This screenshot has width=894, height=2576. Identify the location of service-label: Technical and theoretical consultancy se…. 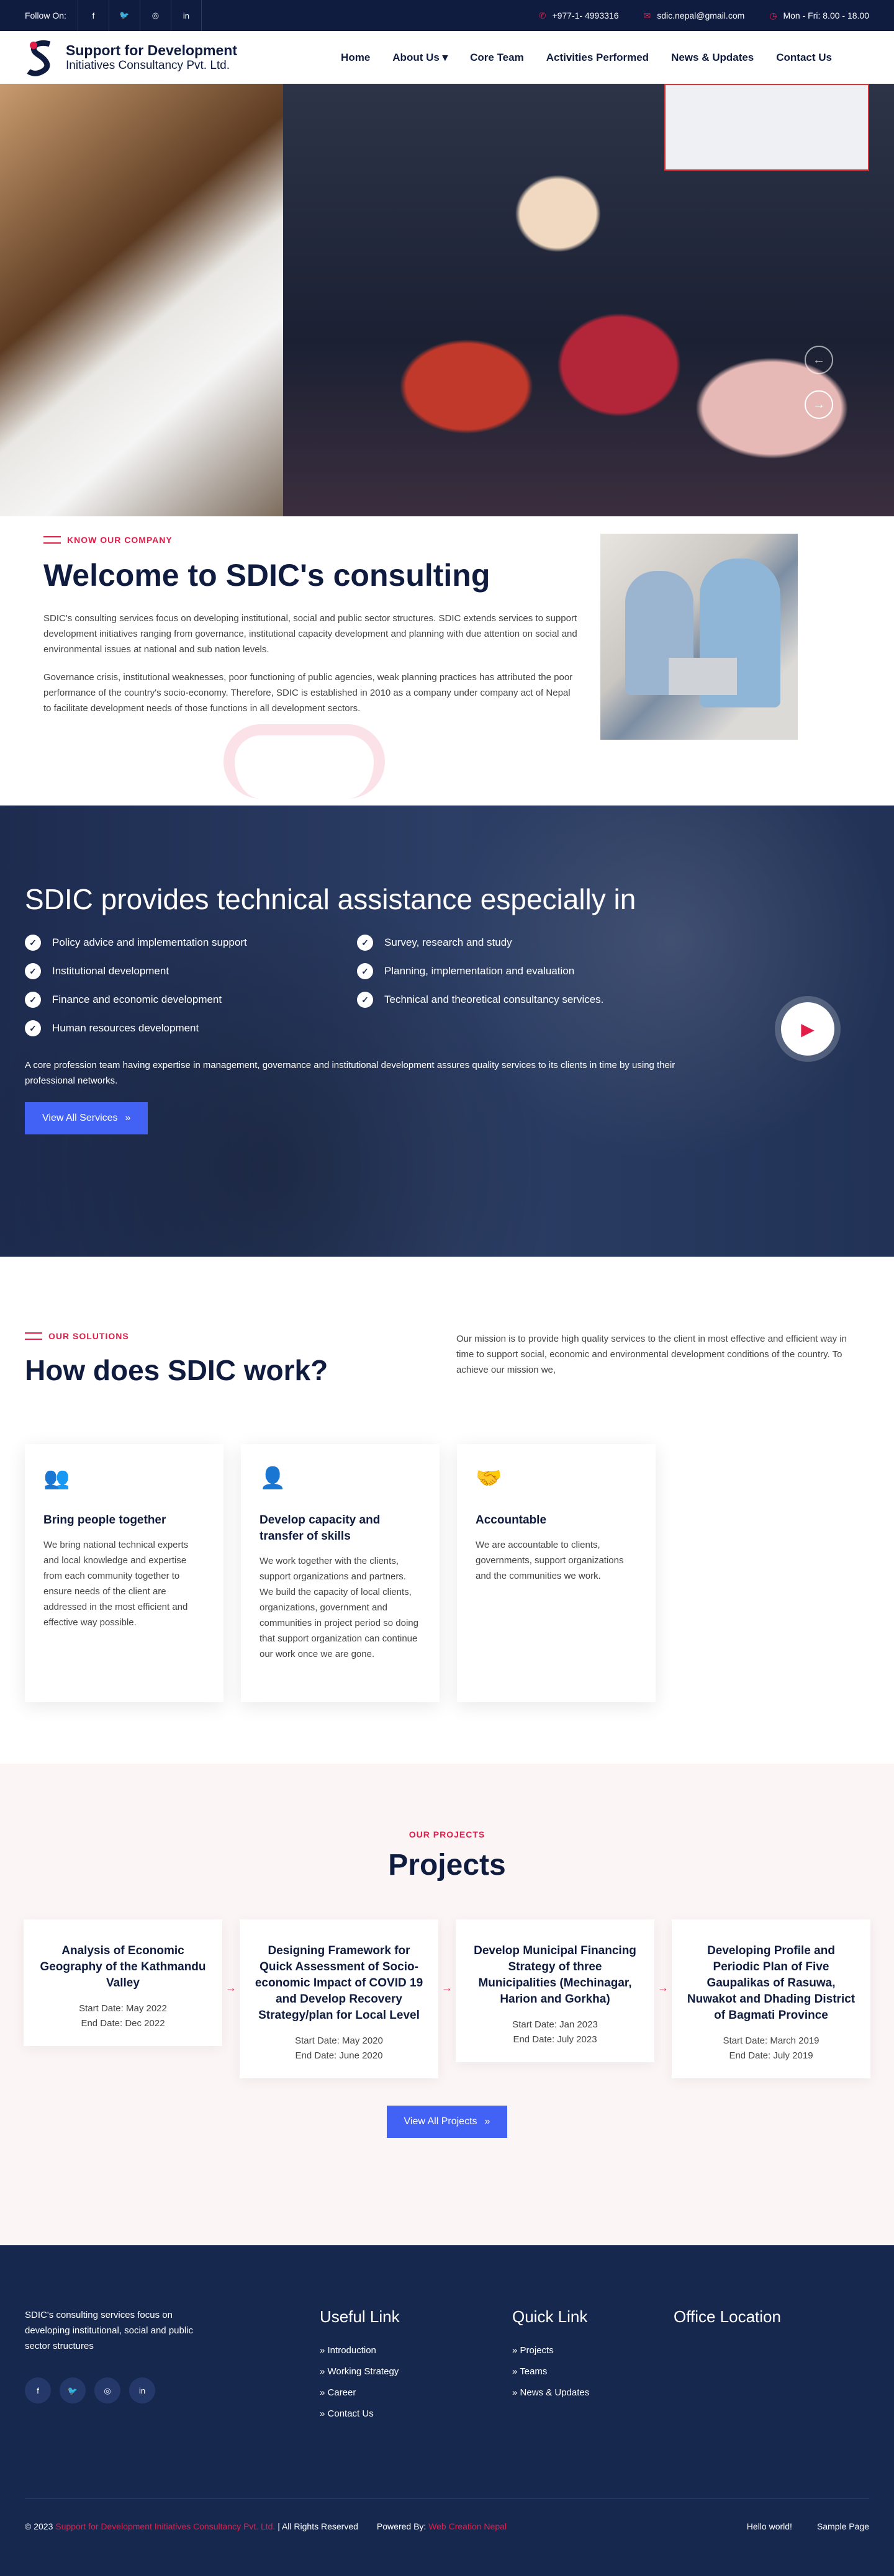
(494, 999).